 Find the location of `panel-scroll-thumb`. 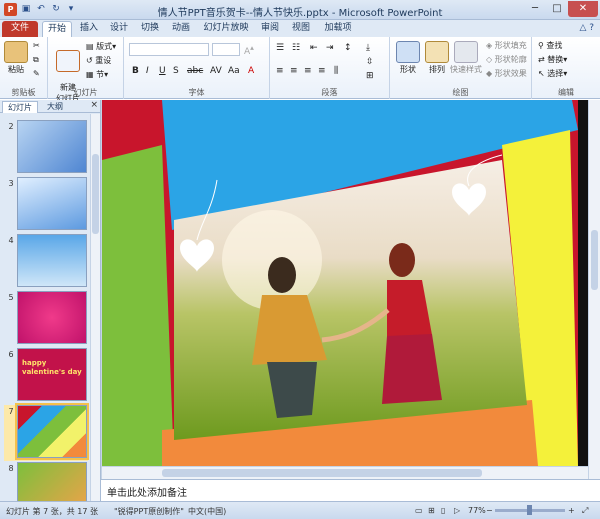

panel-scroll-thumb is located at coordinates (95, 194).